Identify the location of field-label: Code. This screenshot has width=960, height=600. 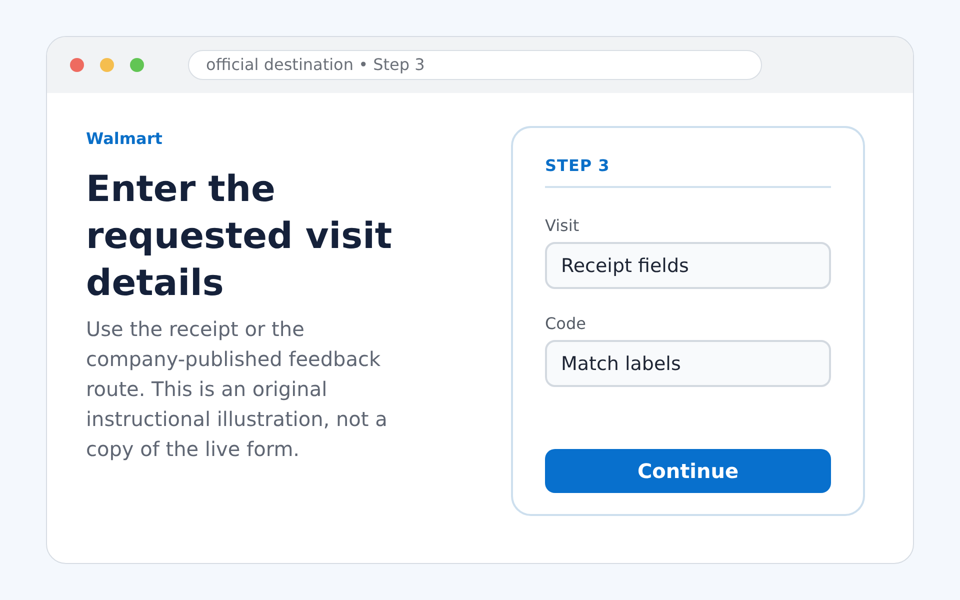
(566, 324).